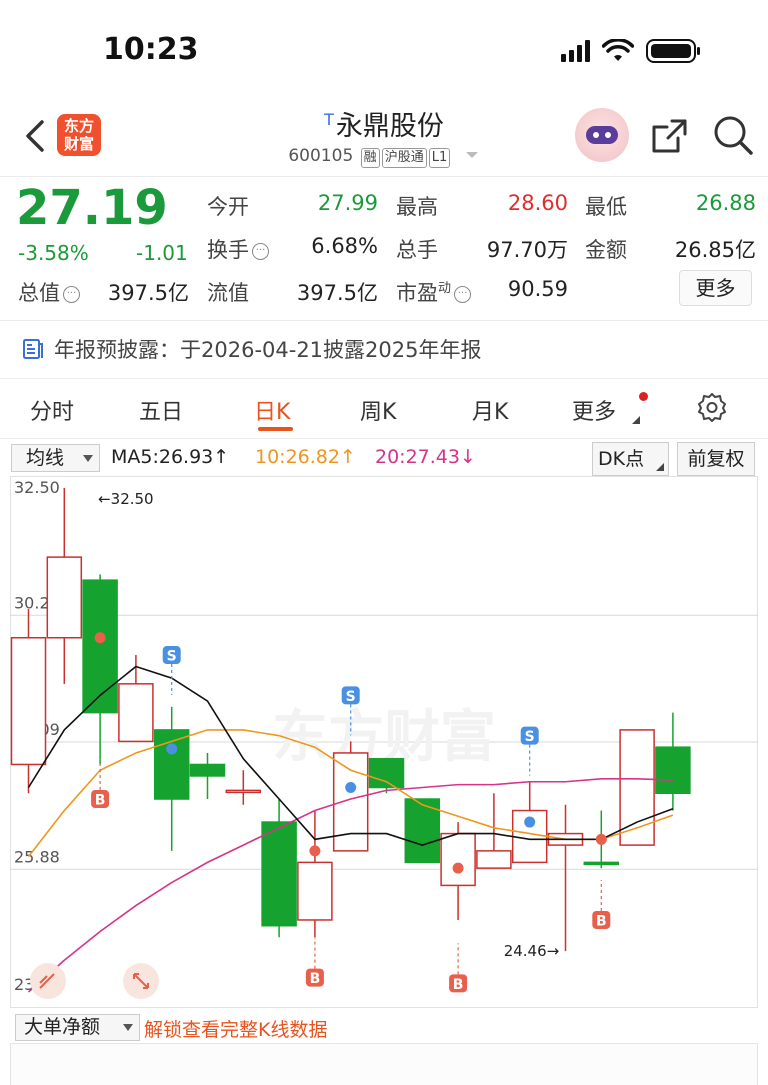 The image size is (768, 1085). I want to click on tab-monthly-k: 月K, so click(490, 410).